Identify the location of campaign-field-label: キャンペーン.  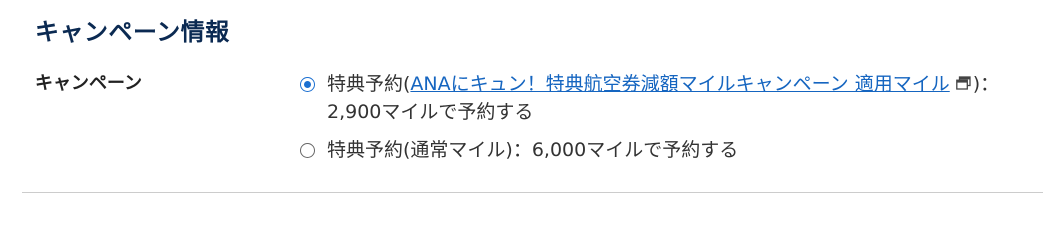
(89, 83).